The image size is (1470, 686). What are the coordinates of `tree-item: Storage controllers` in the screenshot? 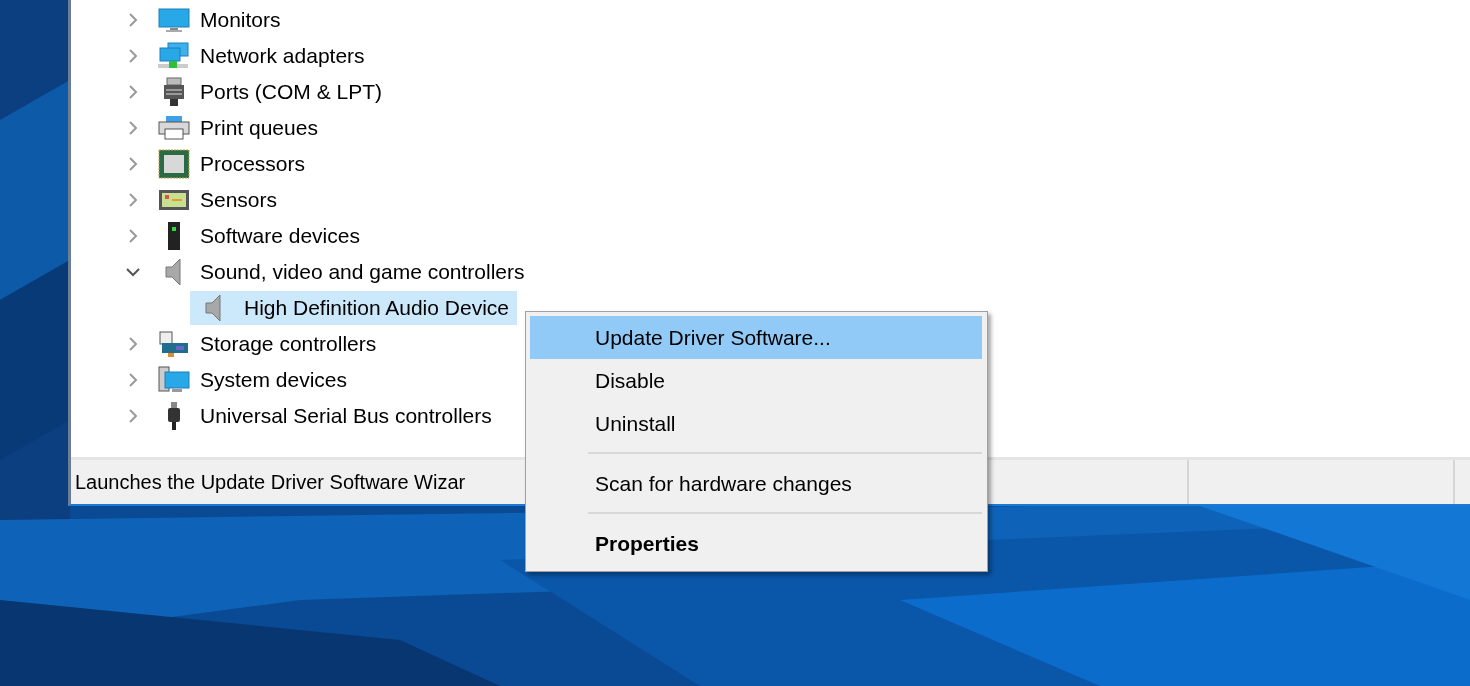 It's located at (271, 344).